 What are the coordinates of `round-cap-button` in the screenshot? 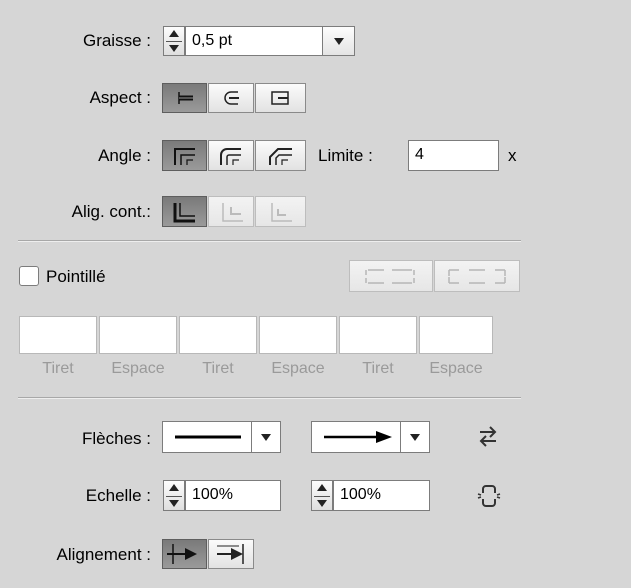 It's located at (231, 98).